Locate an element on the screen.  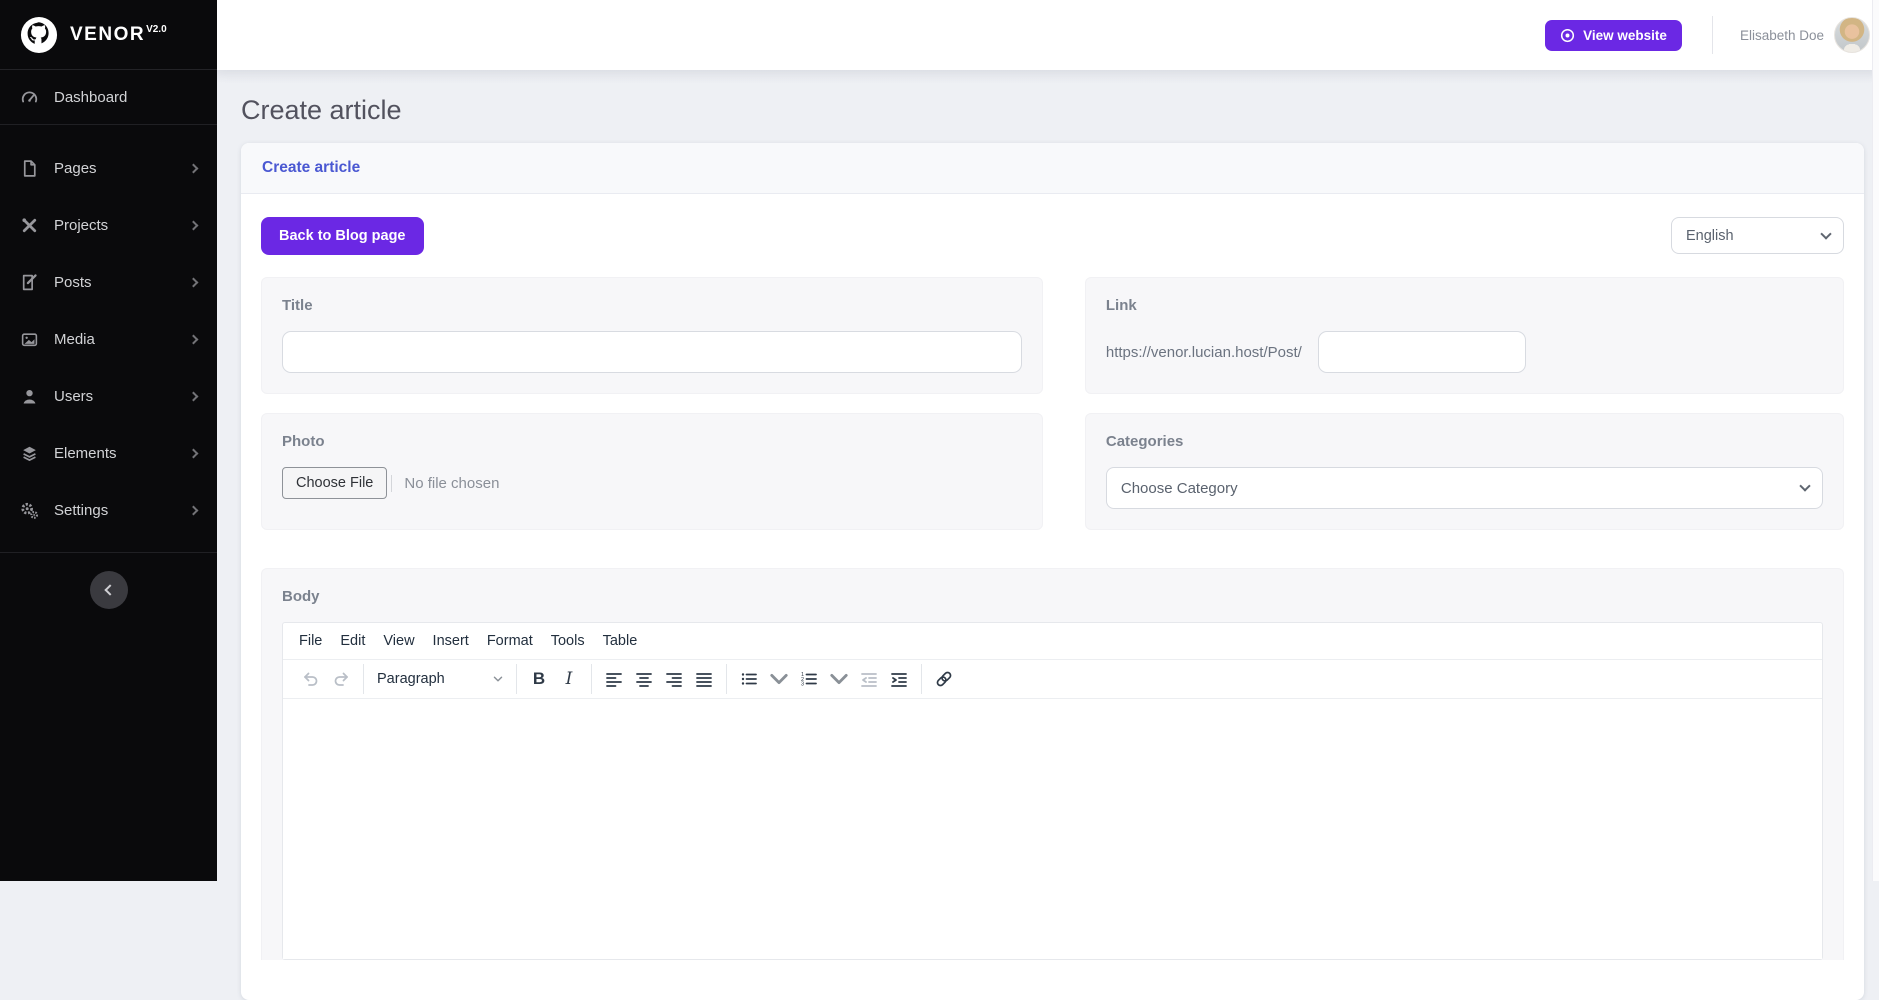
brand-name: VENORV2.0 is located at coordinates (118, 34).